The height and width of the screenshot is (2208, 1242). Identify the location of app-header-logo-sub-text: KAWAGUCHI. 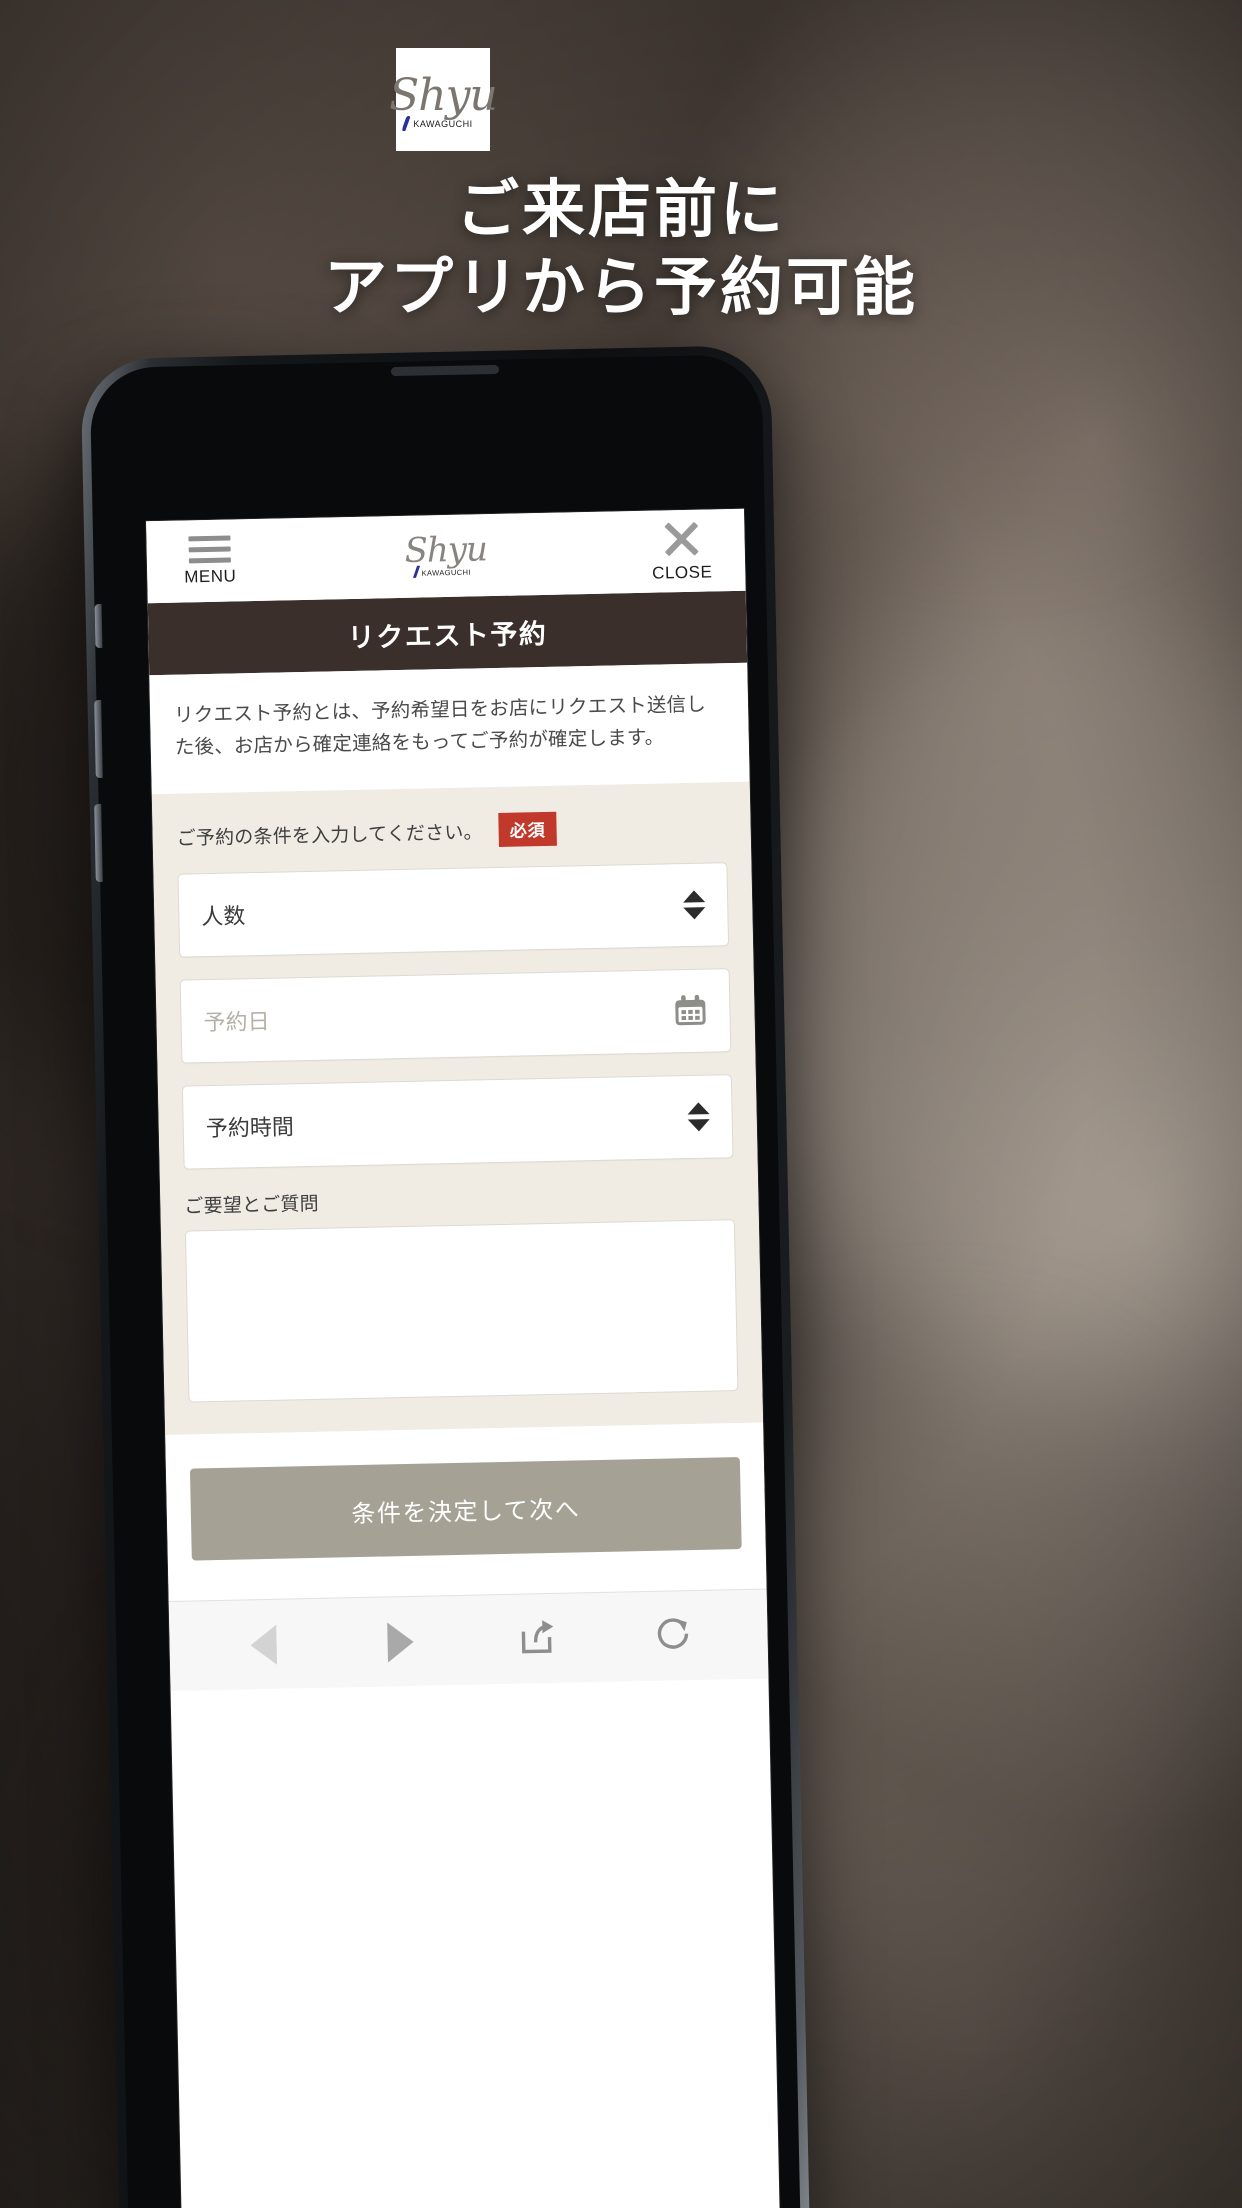
(446, 572).